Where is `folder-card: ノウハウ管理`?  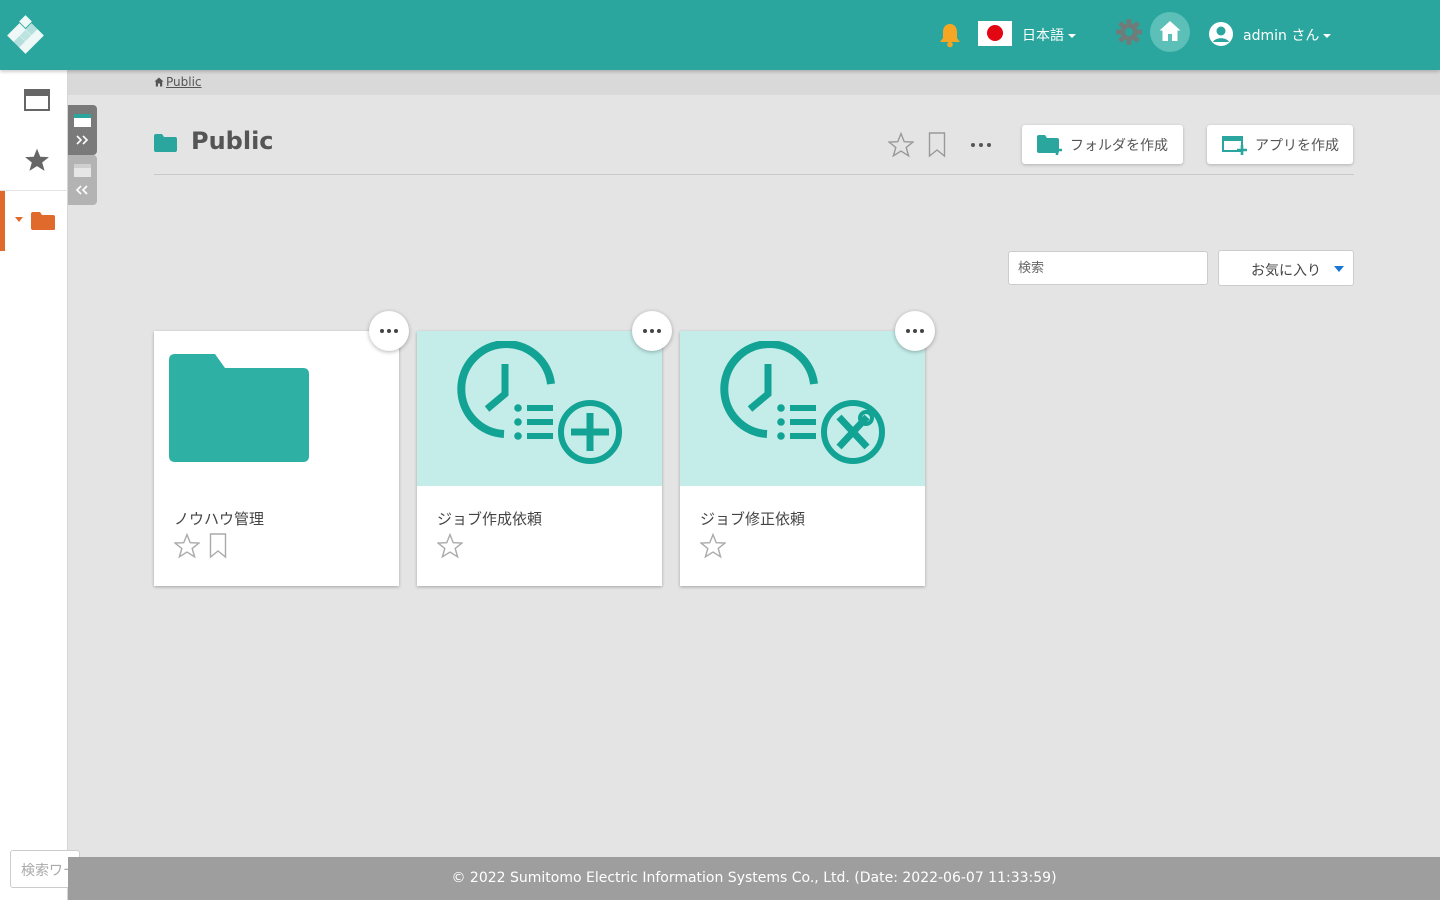 folder-card: ノウハウ管理 is located at coordinates (276, 458).